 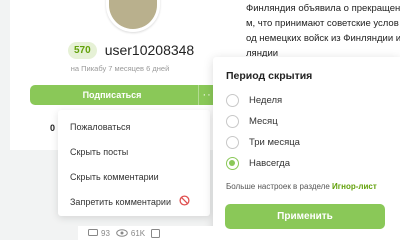 I want to click on comments-stat: 93, so click(x=99, y=233).